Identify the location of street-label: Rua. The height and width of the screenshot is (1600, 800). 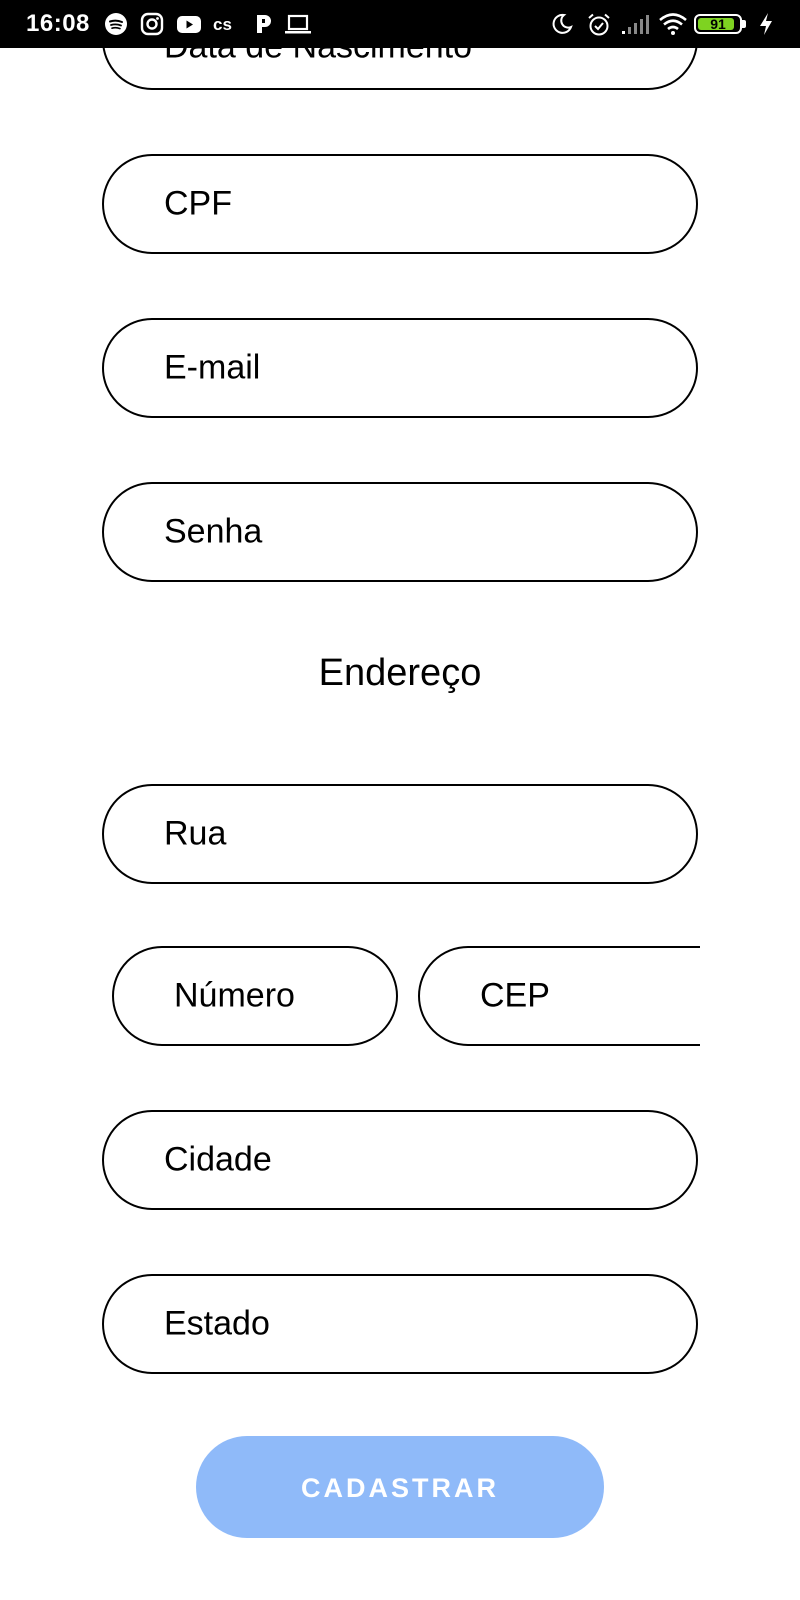
(195, 833).